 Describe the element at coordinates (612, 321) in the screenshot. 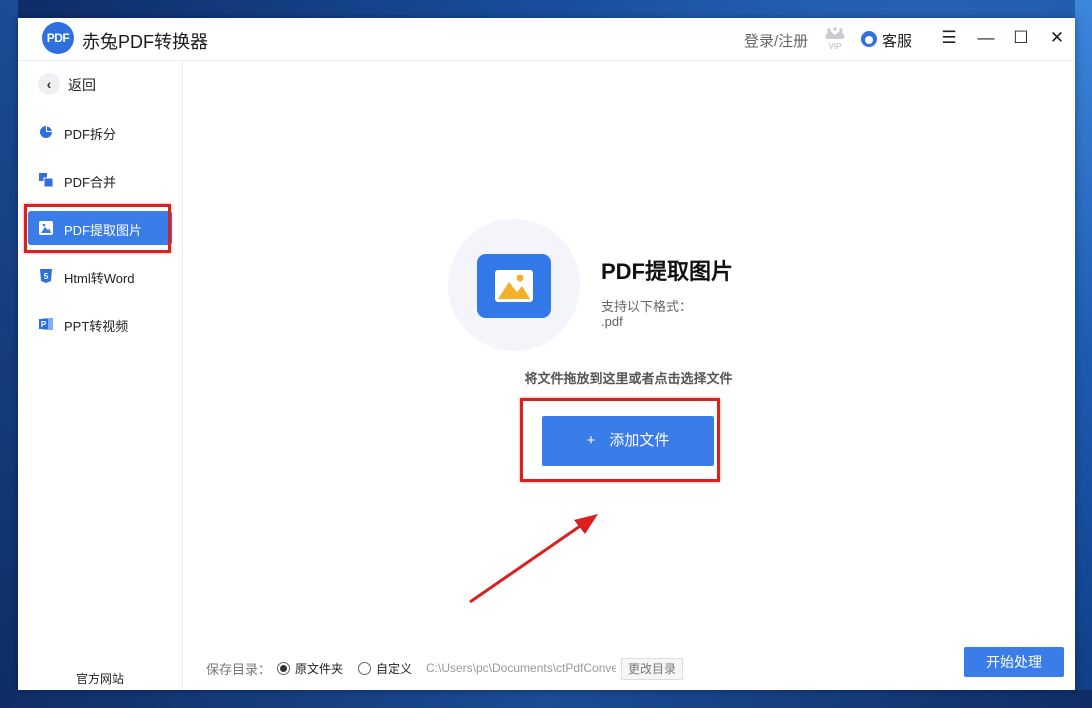

I see `supported-formats-value: .pdf` at that location.